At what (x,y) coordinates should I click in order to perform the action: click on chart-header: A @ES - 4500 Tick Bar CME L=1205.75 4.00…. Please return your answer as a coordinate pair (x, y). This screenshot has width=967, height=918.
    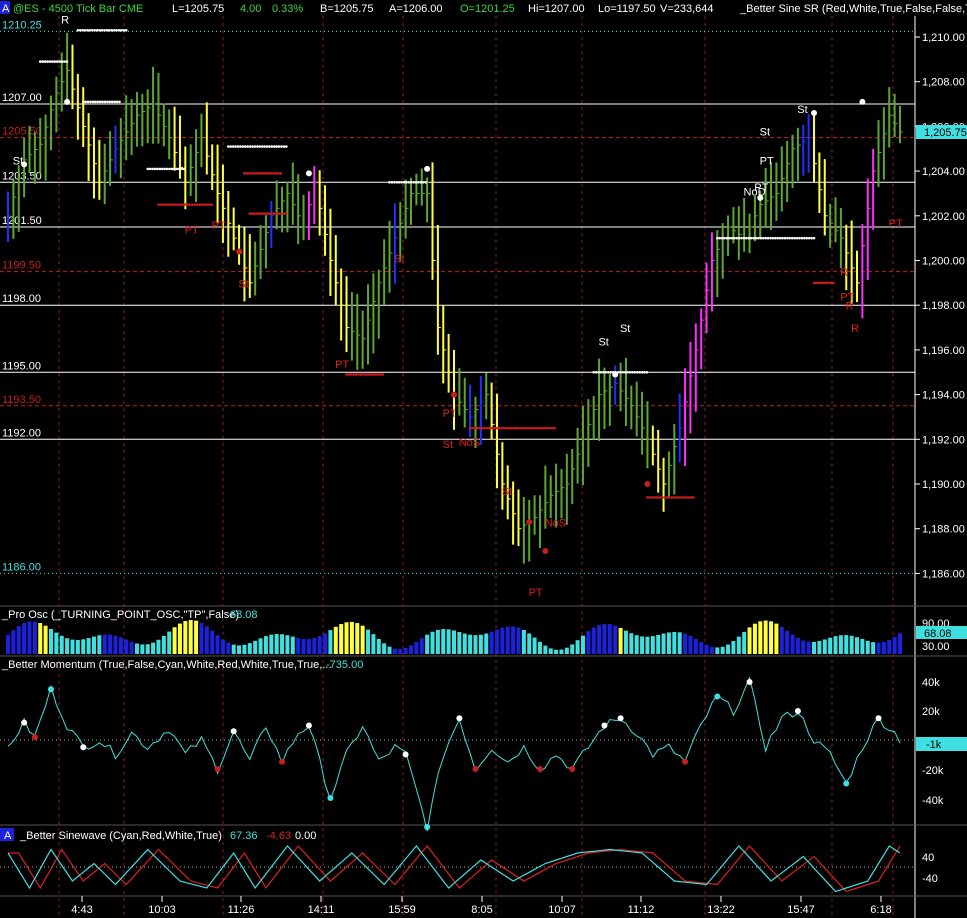
    Looking at the image, I should click on (483, 8).